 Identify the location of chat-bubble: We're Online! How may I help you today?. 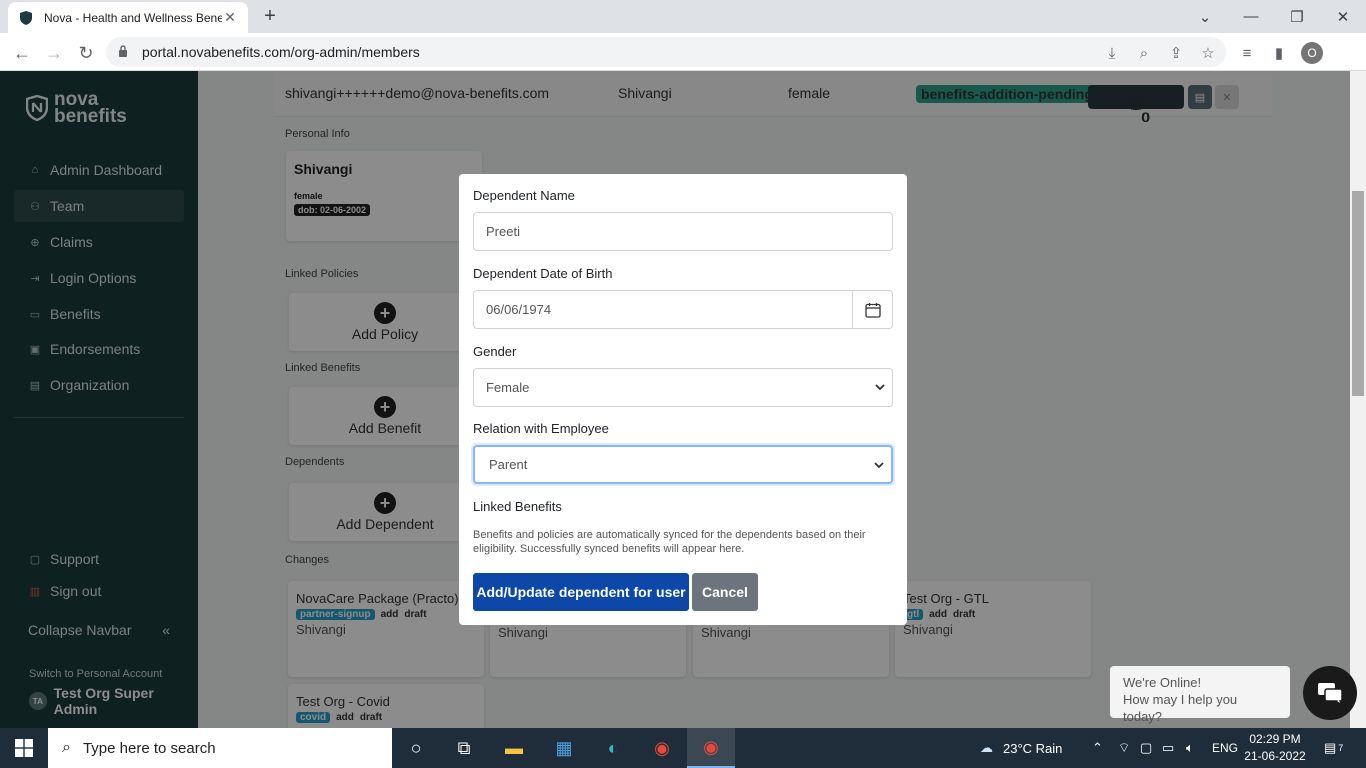
(1200, 695).